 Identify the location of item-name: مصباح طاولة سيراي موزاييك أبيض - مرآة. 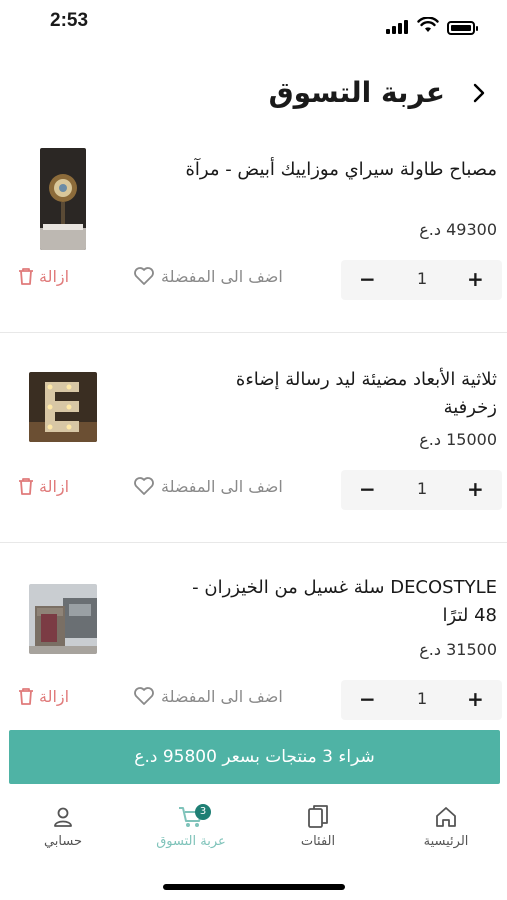
(337, 170).